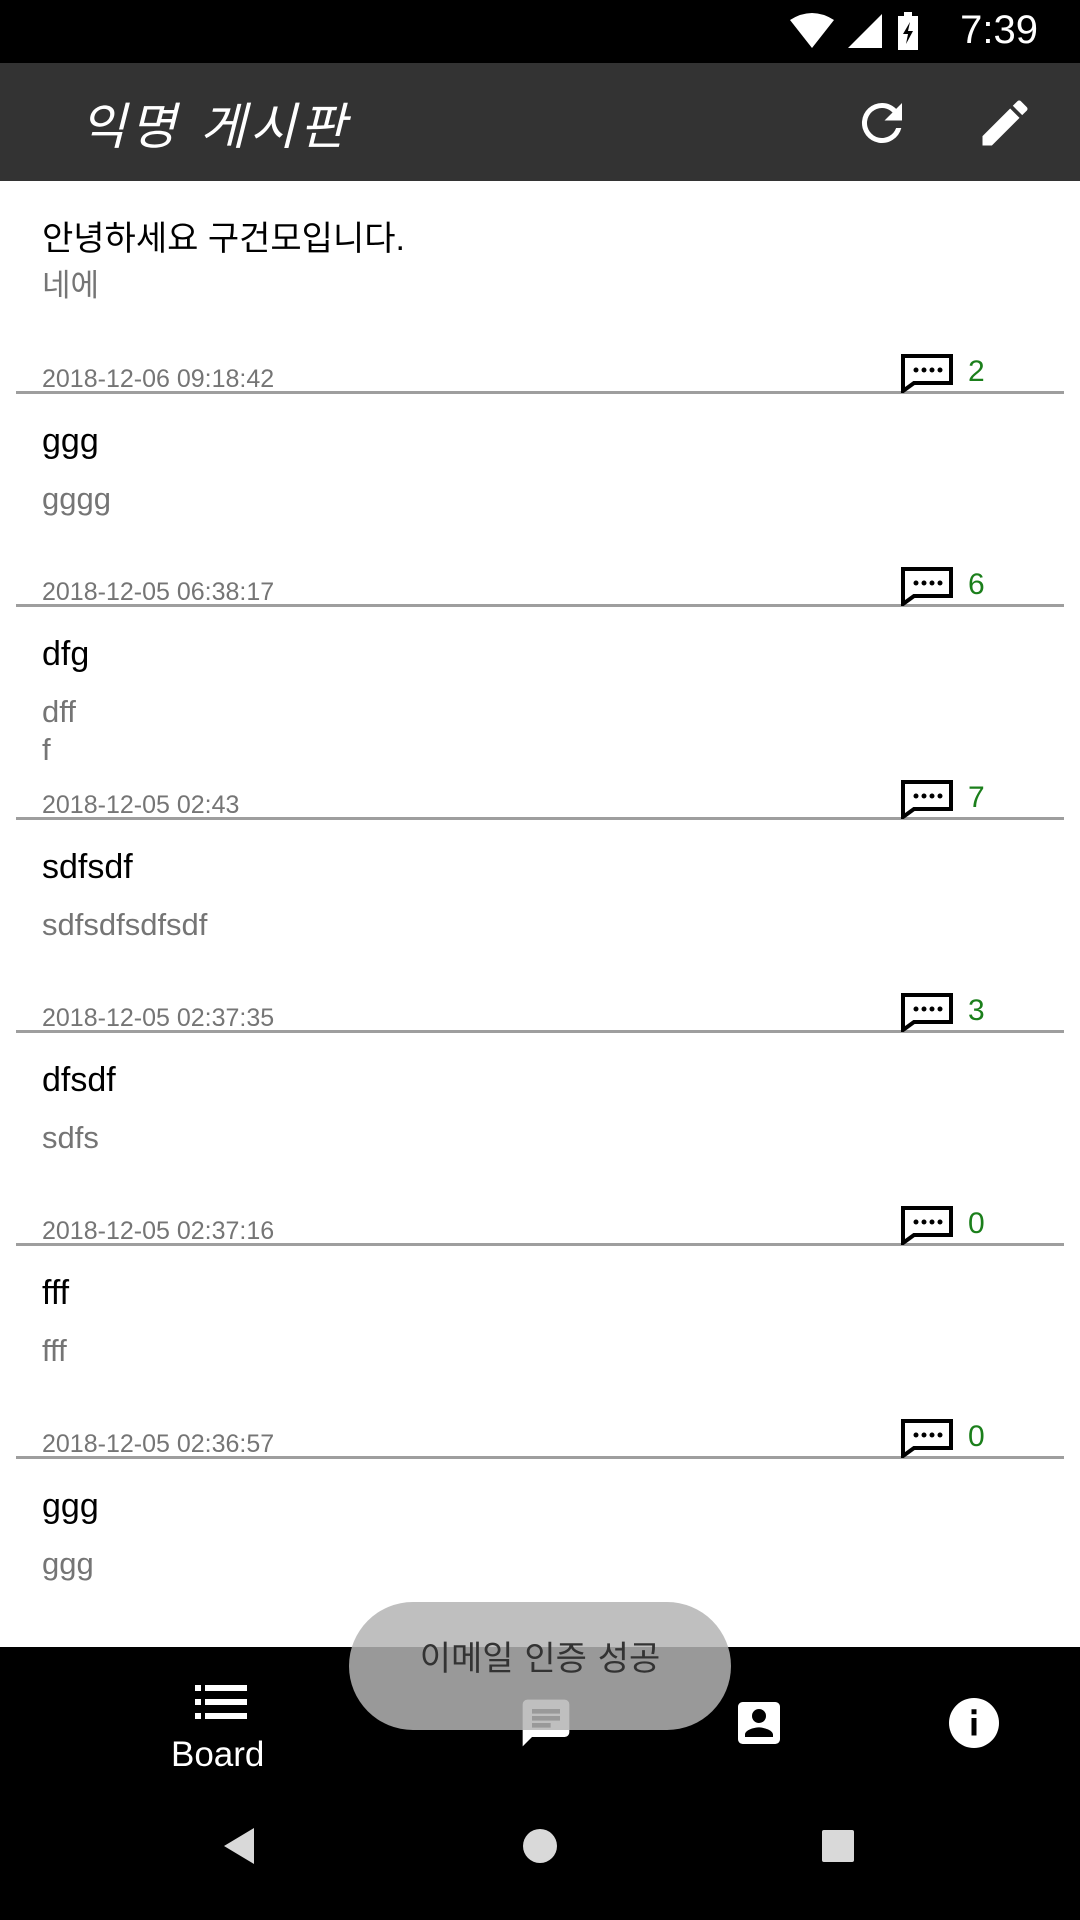 The width and height of the screenshot is (1080, 1920). Describe the element at coordinates (976, 371) in the screenshot. I see `comment-count: 2` at that location.